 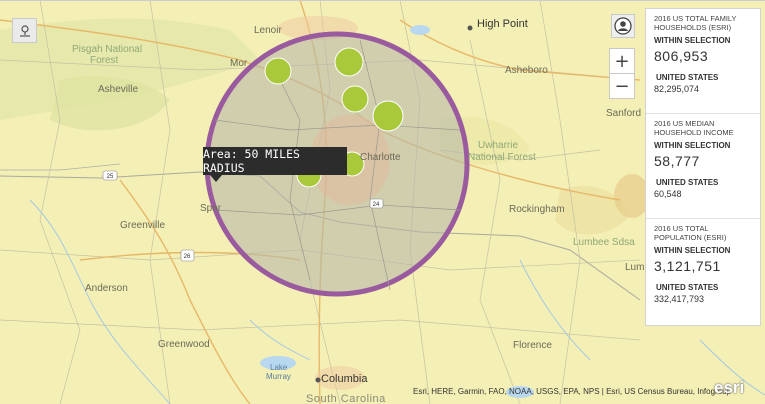 I want to click on area-tooltip: Area: 50 MILES RADIUS, so click(x=275, y=161).